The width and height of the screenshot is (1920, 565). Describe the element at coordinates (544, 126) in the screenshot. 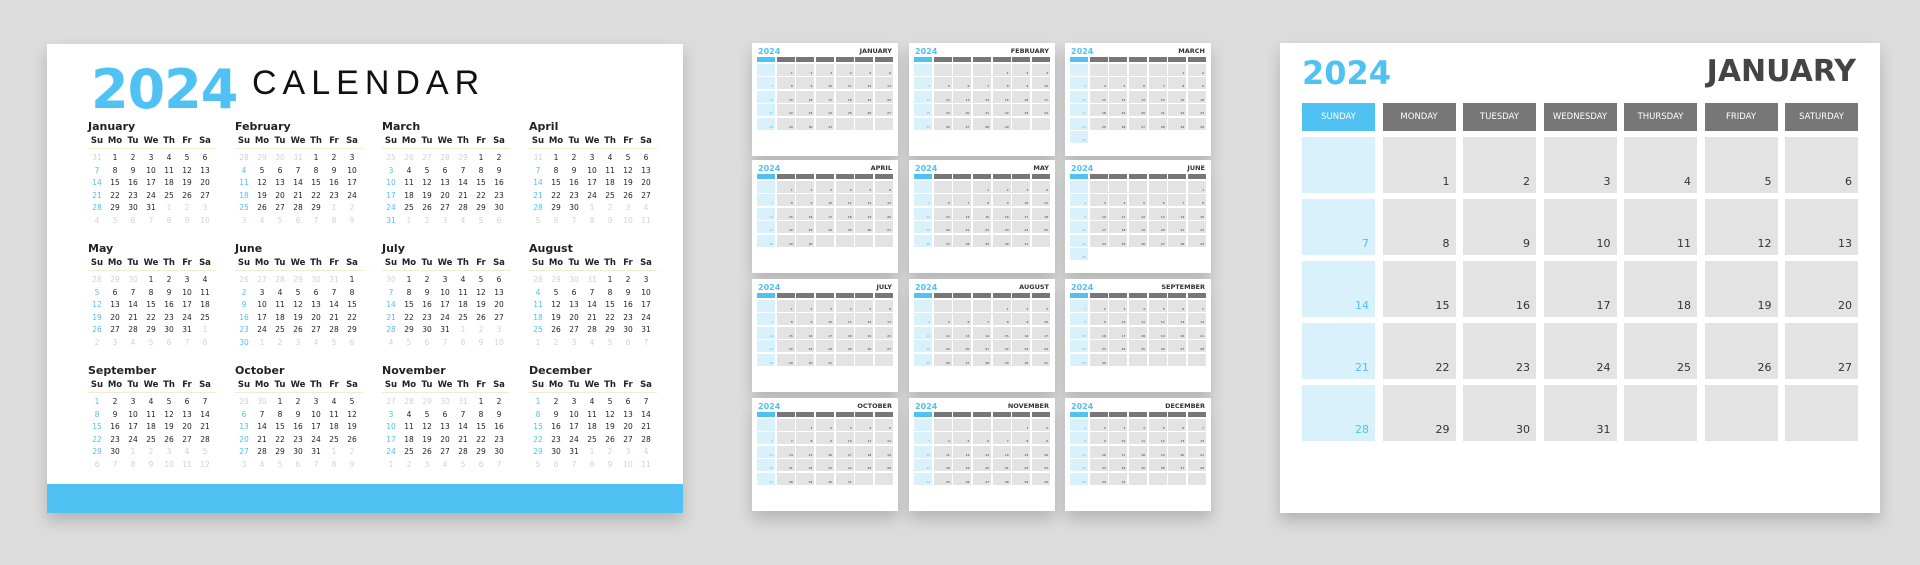

I see `month-name: April` at that location.